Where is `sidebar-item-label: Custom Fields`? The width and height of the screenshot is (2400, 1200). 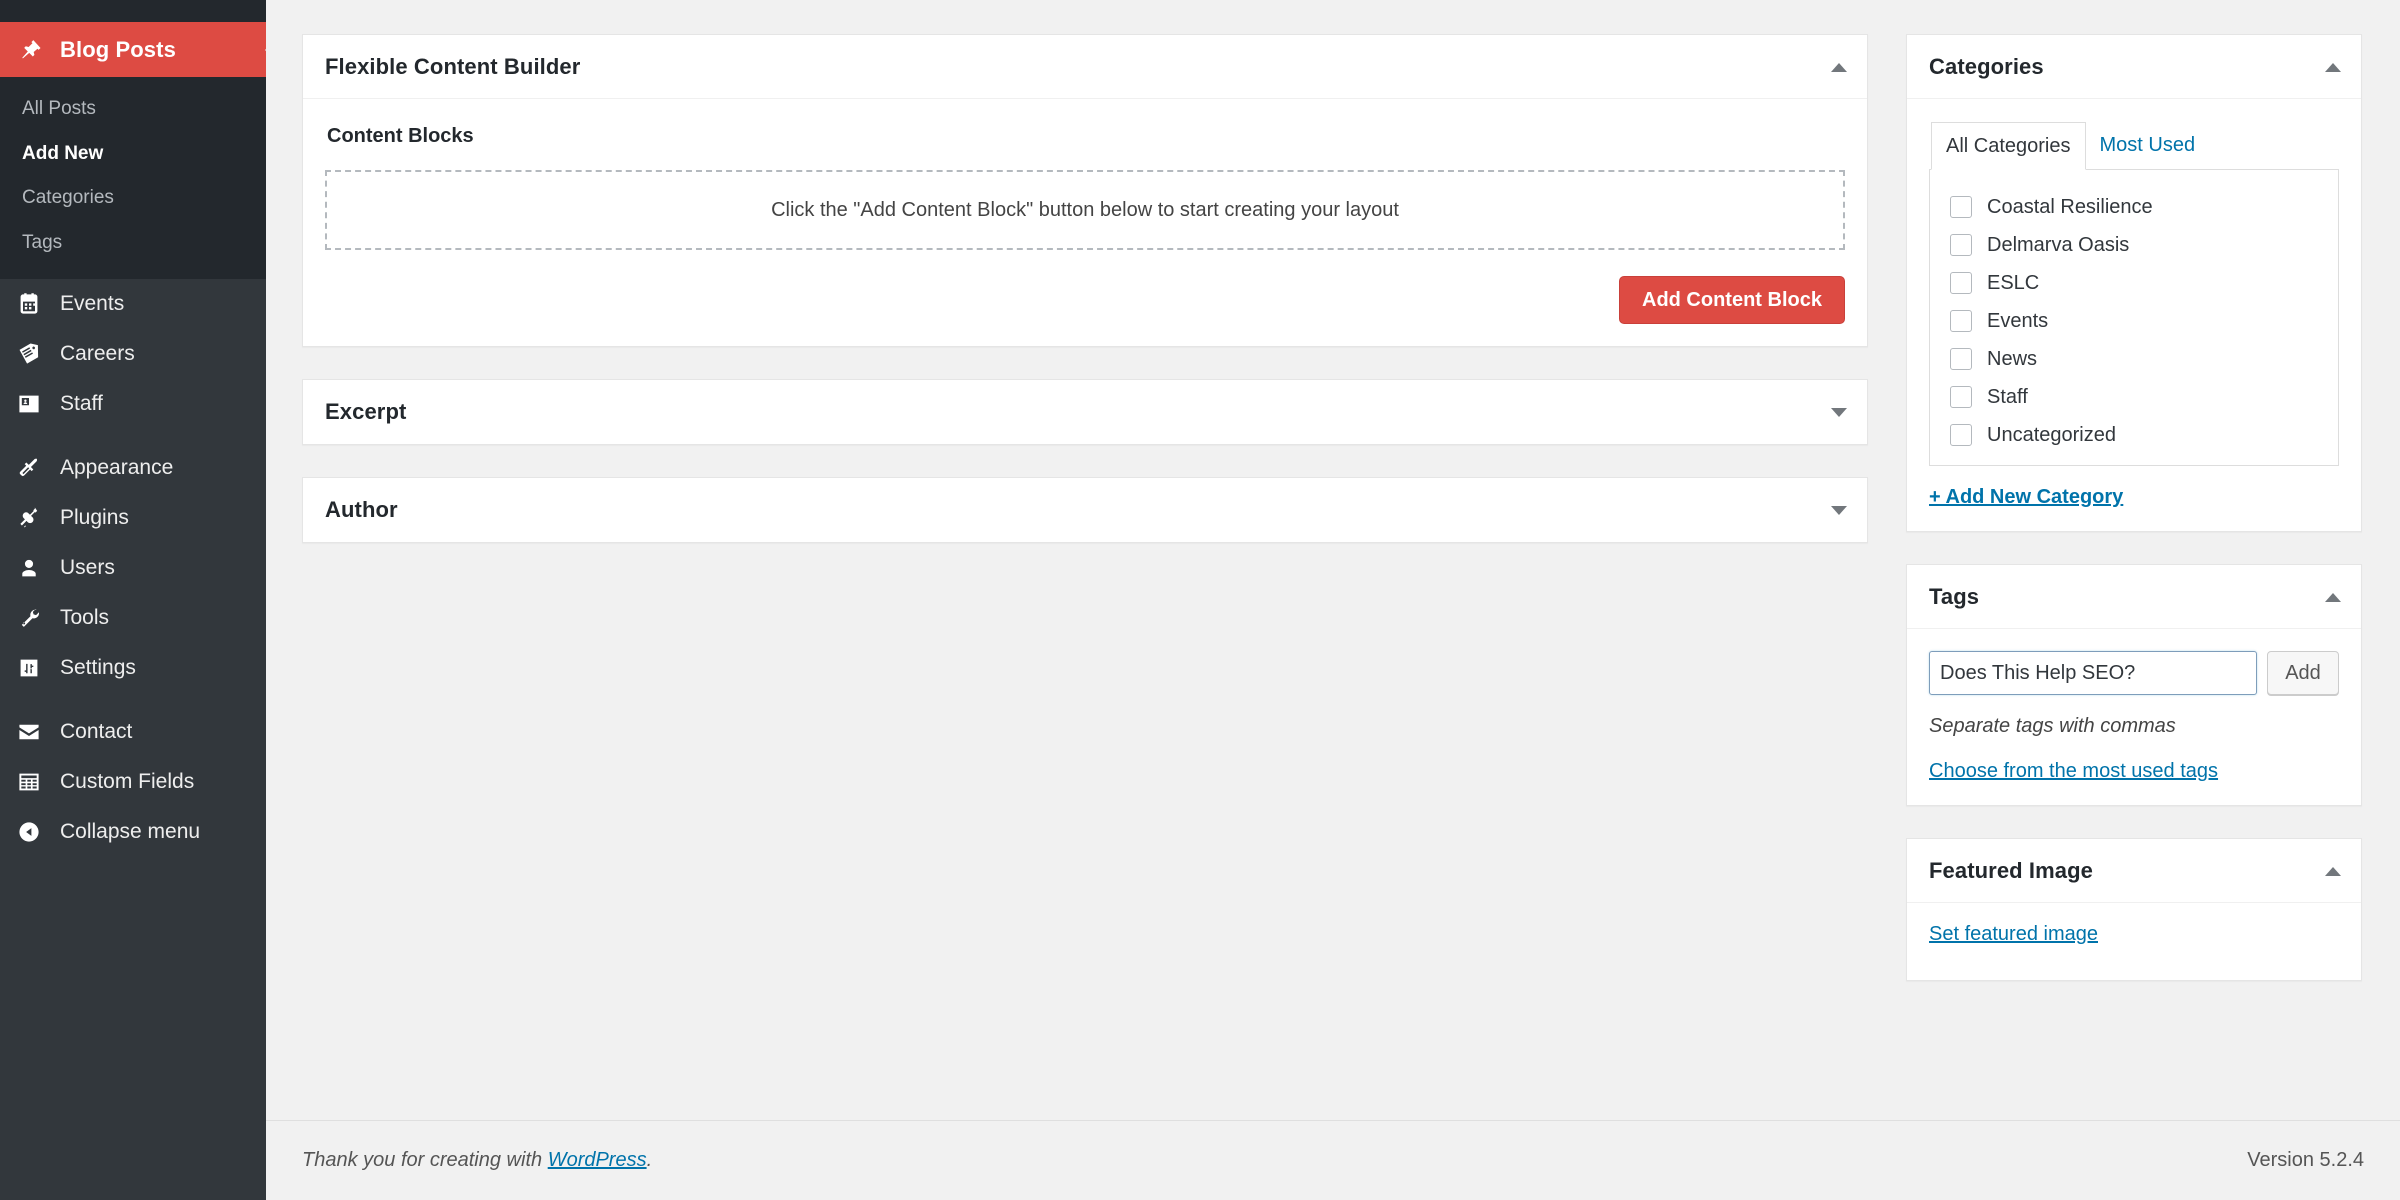
sidebar-item-label: Custom Fields is located at coordinates (127, 781).